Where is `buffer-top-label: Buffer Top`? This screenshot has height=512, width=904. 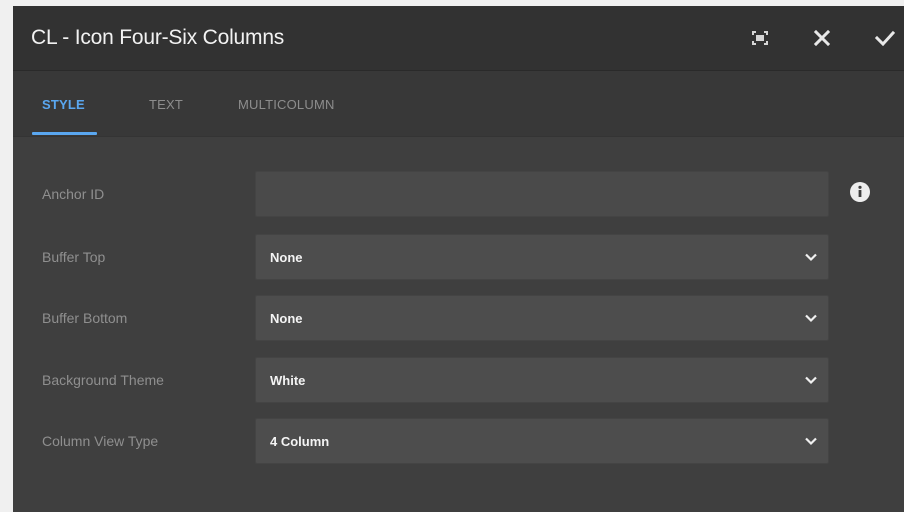
buffer-top-label: Buffer Top is located at coordinates (74, 257).